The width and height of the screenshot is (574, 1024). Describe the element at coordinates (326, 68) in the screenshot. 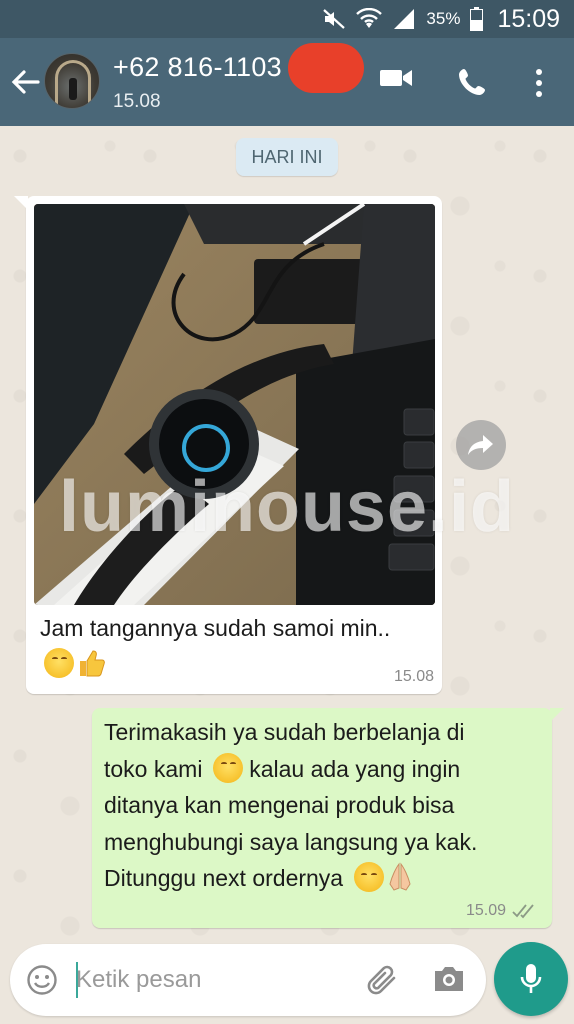

I see `redaction-mark` at that location.